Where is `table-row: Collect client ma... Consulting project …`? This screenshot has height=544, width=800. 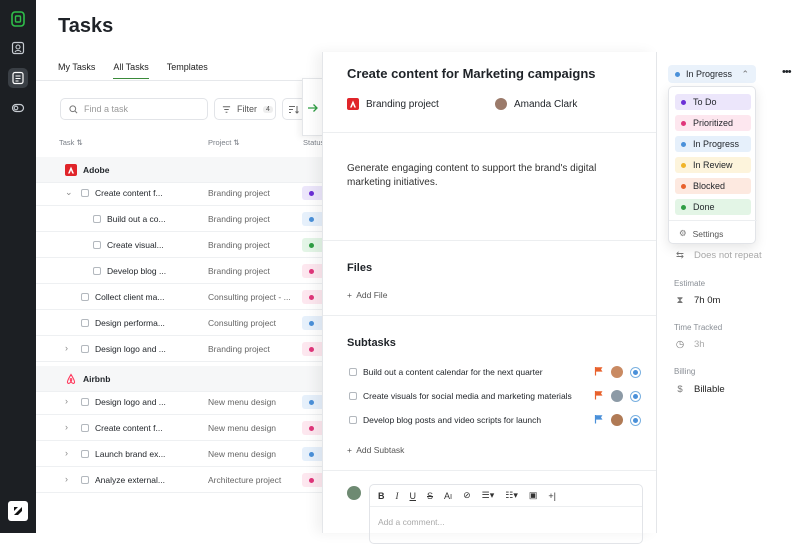 table-row: Collect client ma... Consulting project … is located at coordinates (181, 297).